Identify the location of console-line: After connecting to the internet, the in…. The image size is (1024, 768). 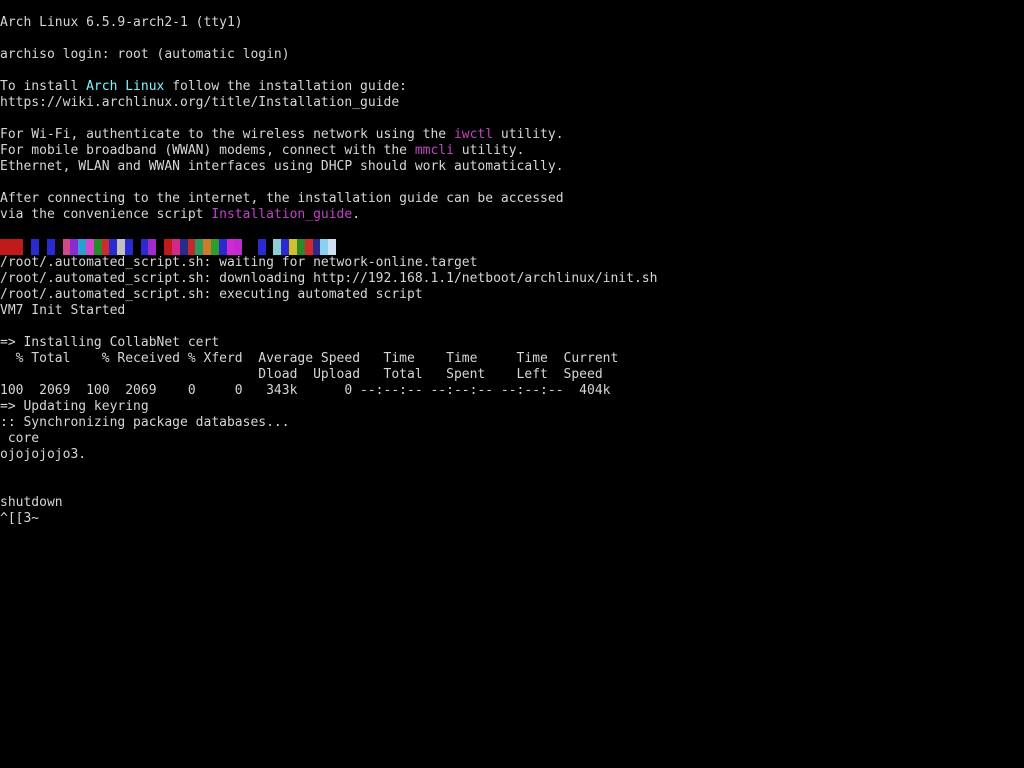
(512, 199).